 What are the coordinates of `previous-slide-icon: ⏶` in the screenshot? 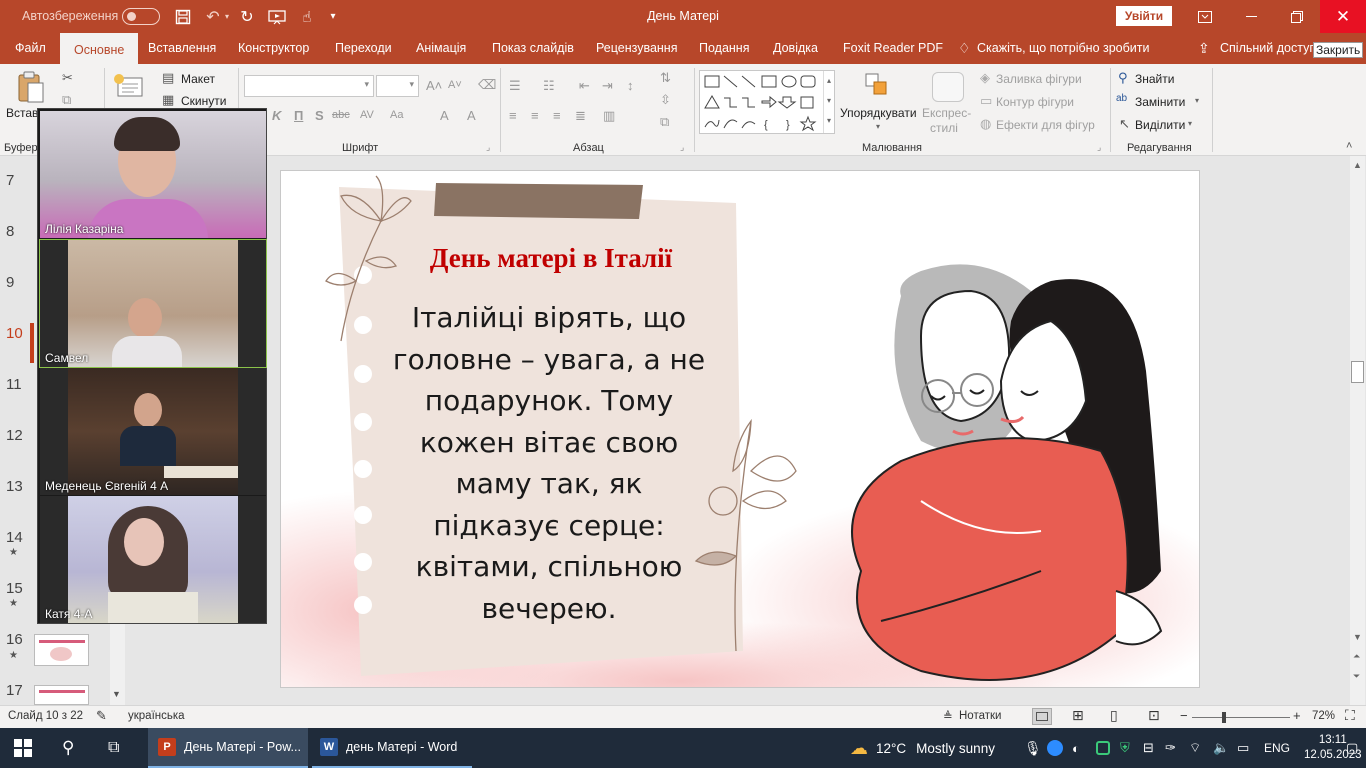 It's located at (1356, 656).